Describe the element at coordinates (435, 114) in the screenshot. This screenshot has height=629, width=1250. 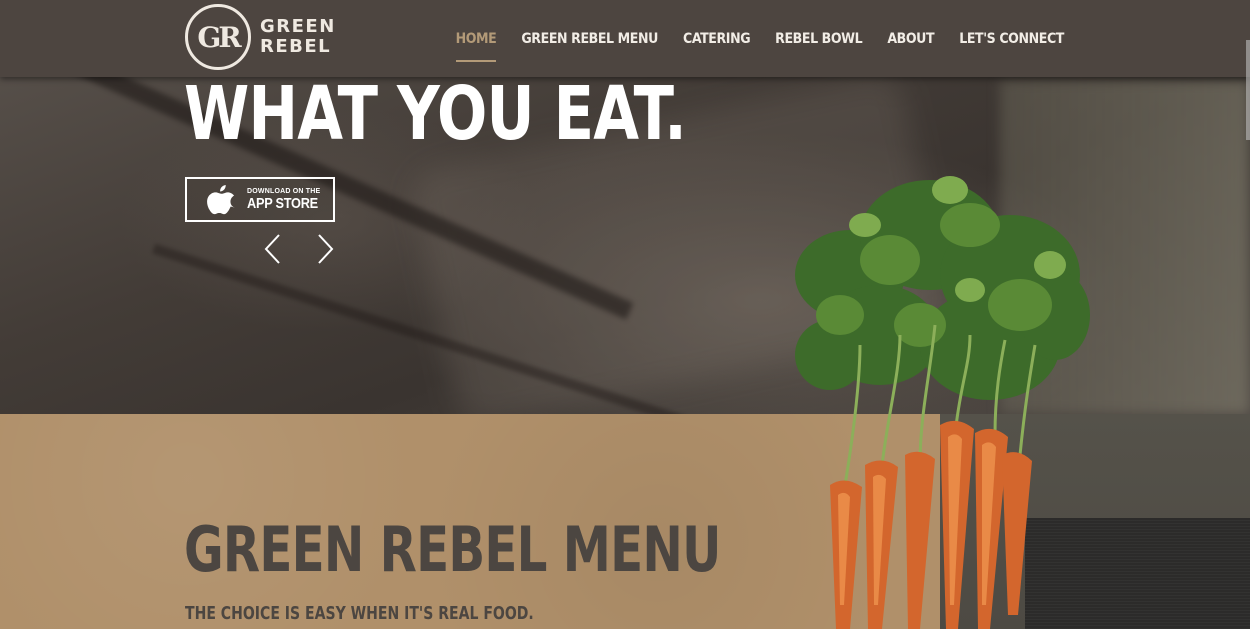
I see `hero-heading: WHAT YOU EAT.` at that location.